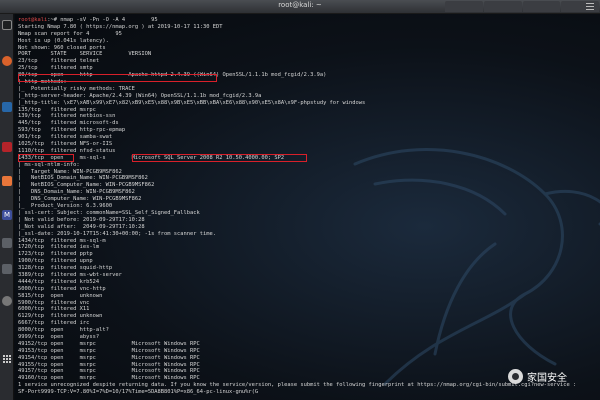 The height and width of the screenshot is (400, 600). What do you see at coordinates (42, 82) in the screenshot?
I see `terminal-line-text: | http-methods:` at bounding box center [42, 82].